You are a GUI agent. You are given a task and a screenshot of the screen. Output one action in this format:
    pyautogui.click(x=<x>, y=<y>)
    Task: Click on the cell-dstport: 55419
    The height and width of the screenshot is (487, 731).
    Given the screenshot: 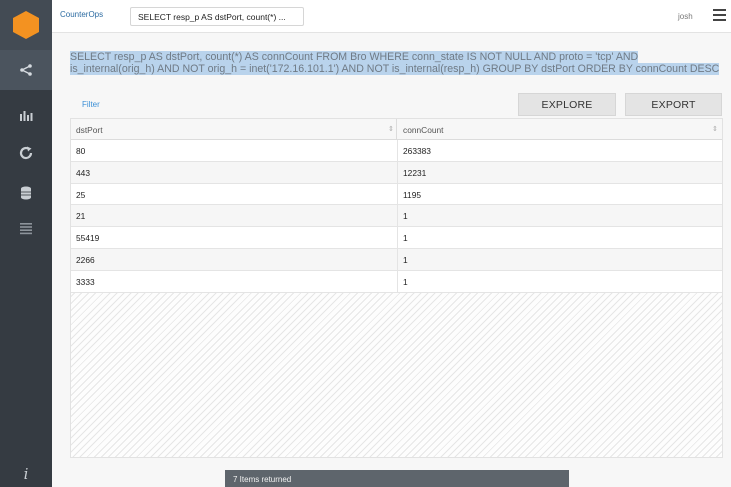 What is the action you would take?
    pyautogui.click(x=88, y=238)
    